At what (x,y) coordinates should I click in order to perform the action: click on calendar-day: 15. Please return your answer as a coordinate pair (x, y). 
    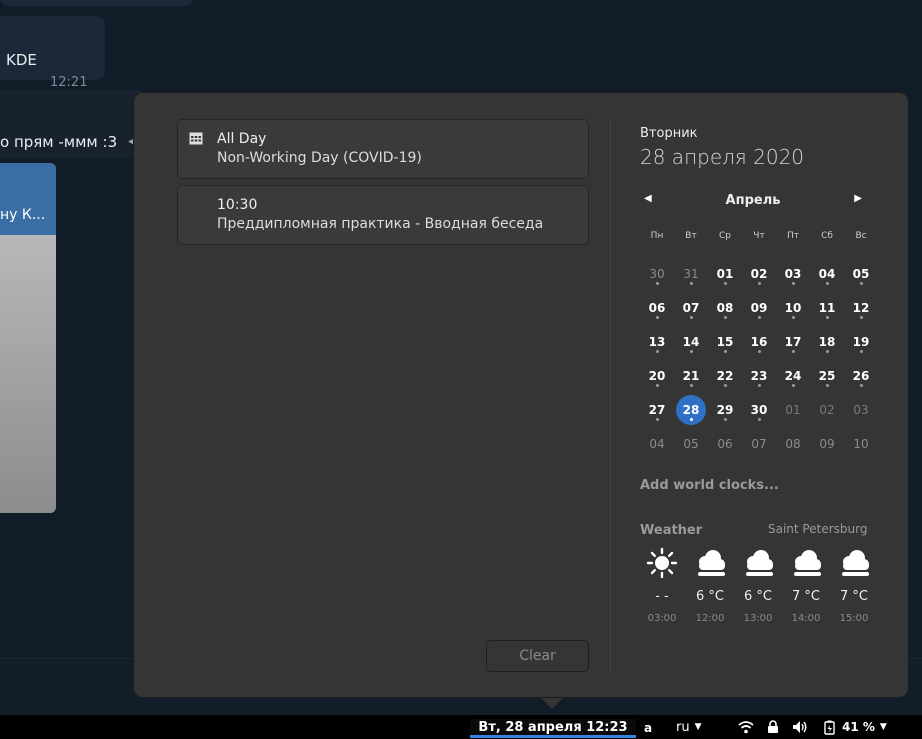
    Looking at the image, I should click on (725, 342).